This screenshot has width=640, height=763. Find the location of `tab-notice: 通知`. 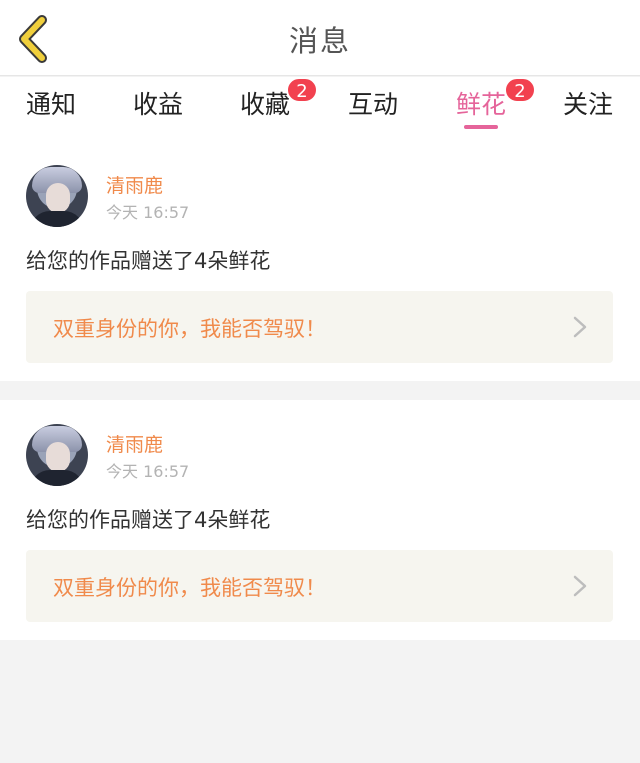

tab-notice: 通知 is located at coordinates (51, 110).